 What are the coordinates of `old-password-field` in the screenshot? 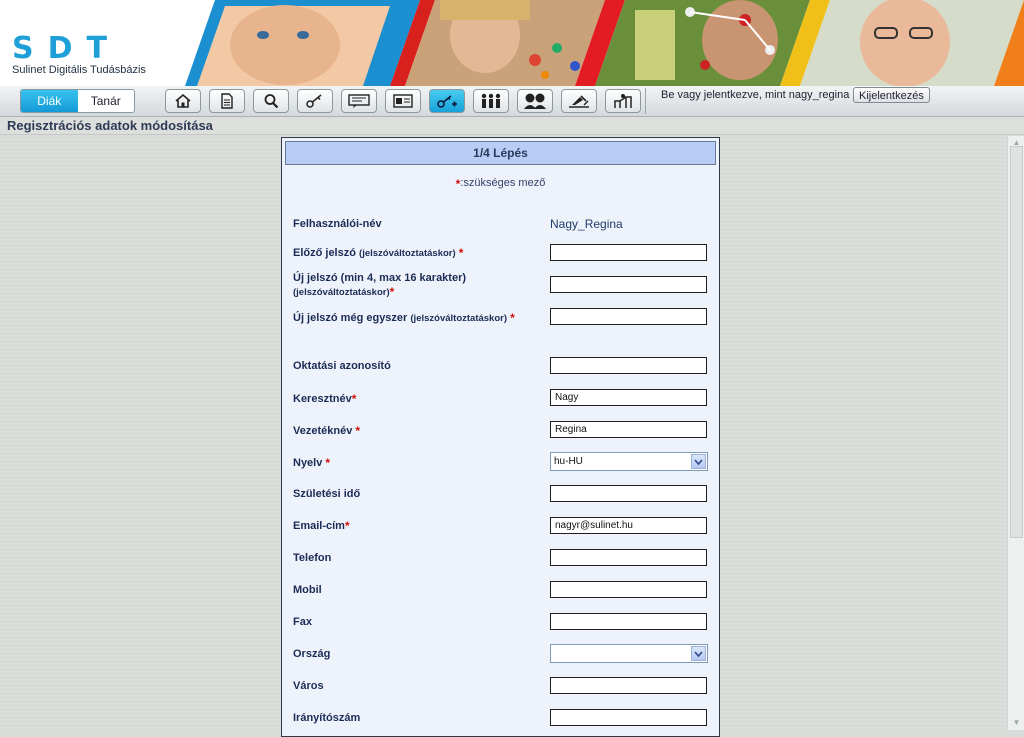 It's located at (628, 252).